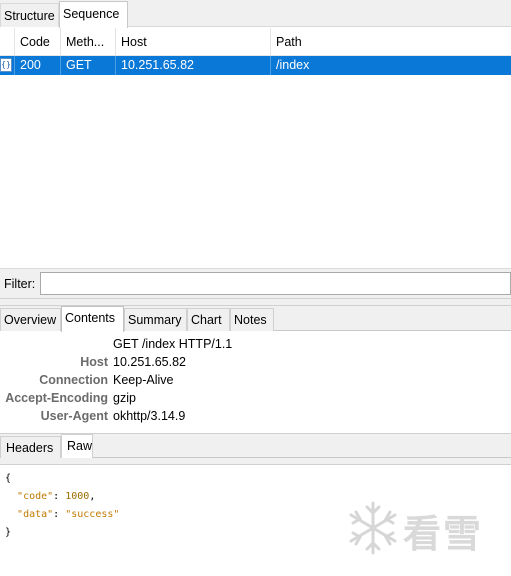 This screenshot has height=576, width=511. What do you see at coordinates (255, 418) in the screenshot?
I see `header-row: User-Agent okhttp/3.14.9` at bounding box center [255, 418].